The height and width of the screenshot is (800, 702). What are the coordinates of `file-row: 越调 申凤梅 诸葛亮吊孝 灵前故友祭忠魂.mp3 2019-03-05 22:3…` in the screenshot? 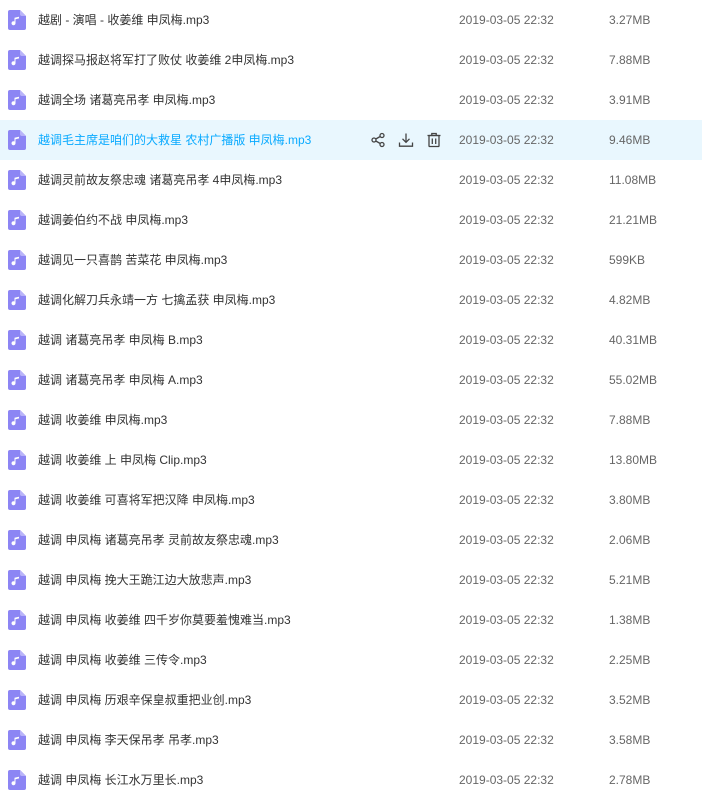 It's located at (351, 540).